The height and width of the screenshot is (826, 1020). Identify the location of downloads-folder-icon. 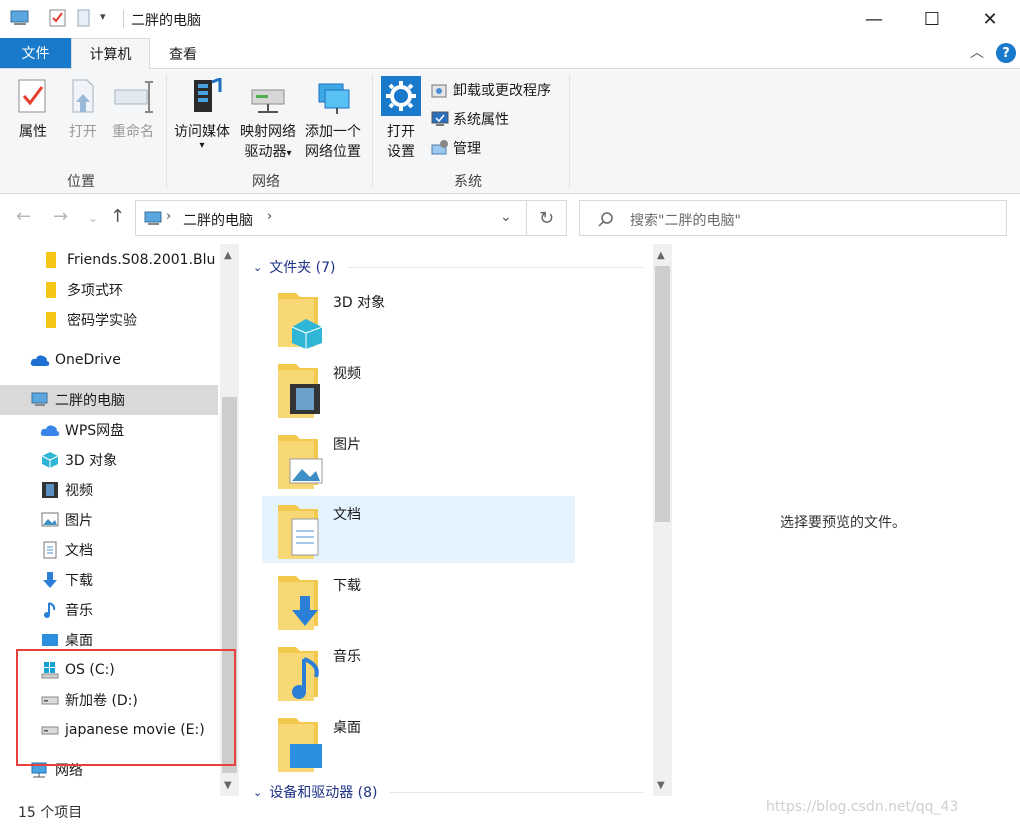
(298, 603).